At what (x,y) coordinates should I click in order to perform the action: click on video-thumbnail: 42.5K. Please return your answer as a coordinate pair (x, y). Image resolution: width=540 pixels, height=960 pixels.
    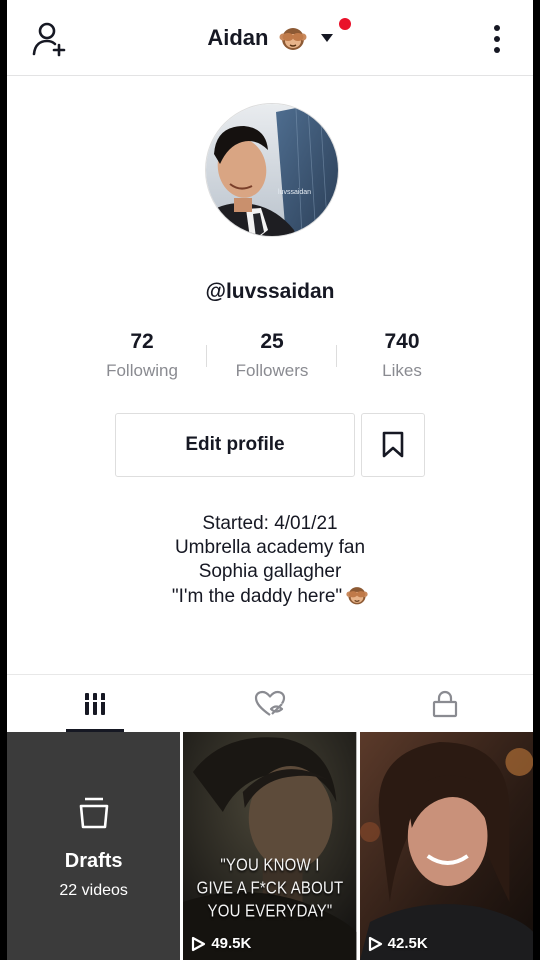
    Looking at the image, I should click on (446, 846).